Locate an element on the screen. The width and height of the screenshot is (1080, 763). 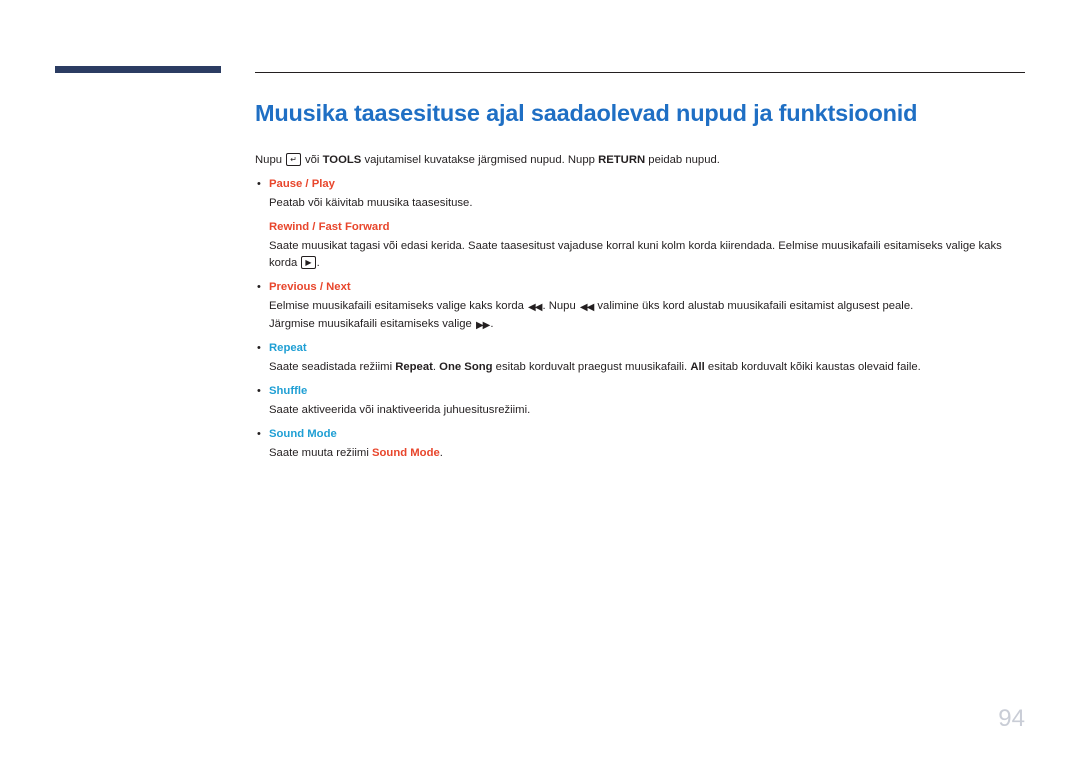
intro-text-1: Nupu is located at coordinates (269, 160).